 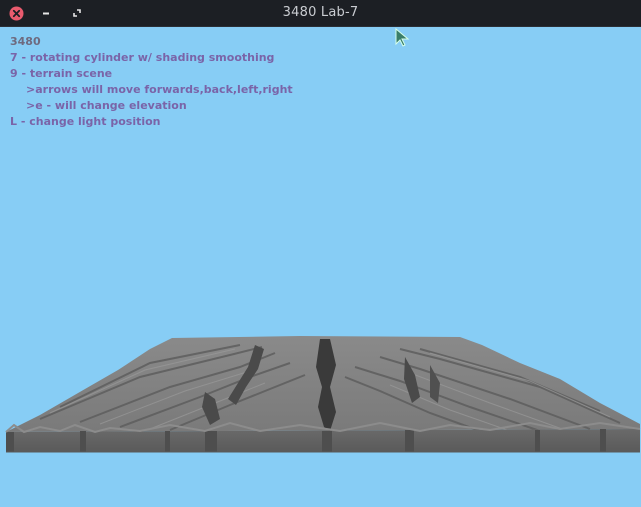 I want to click on help-line: L - change light position, so click(x=85, y=121).